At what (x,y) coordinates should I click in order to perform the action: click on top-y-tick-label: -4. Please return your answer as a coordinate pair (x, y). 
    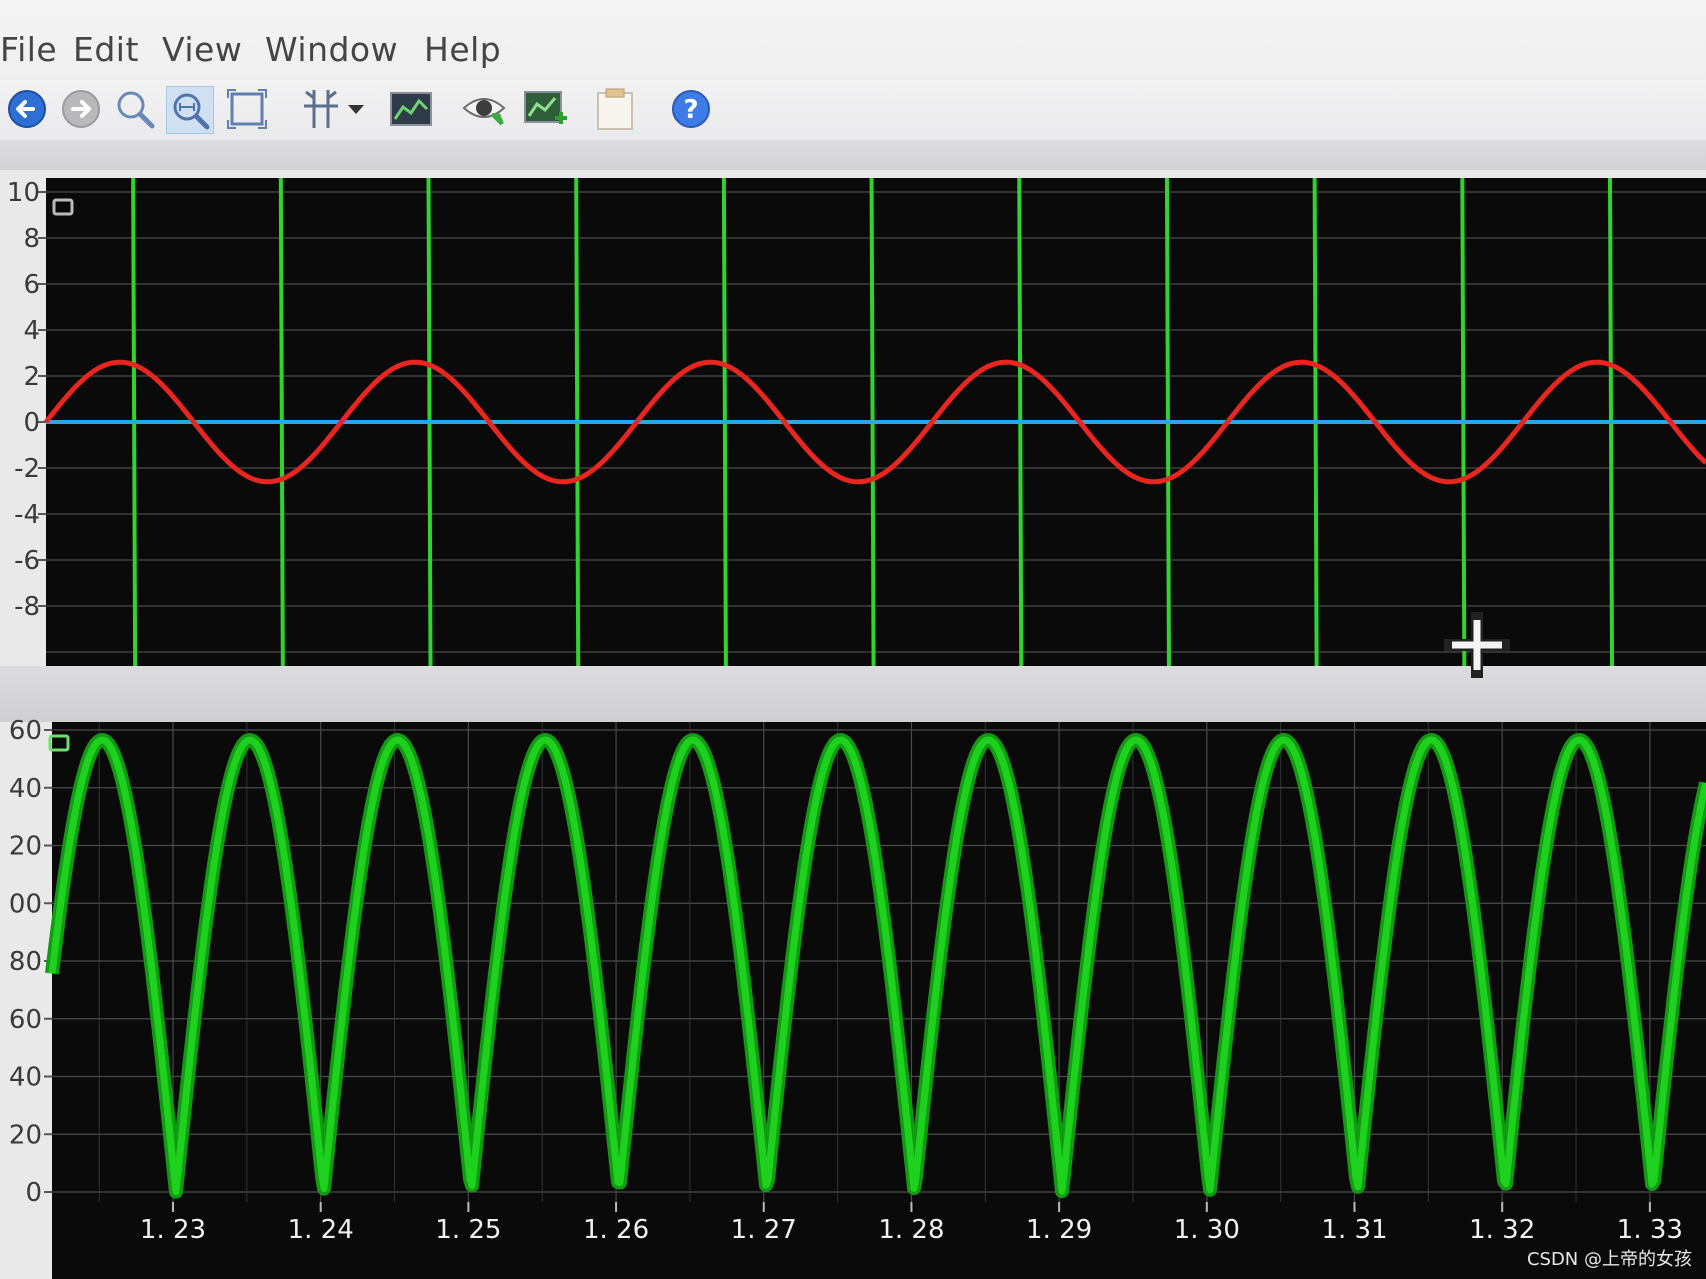
    Looking at the image, I should click on (27, 515).